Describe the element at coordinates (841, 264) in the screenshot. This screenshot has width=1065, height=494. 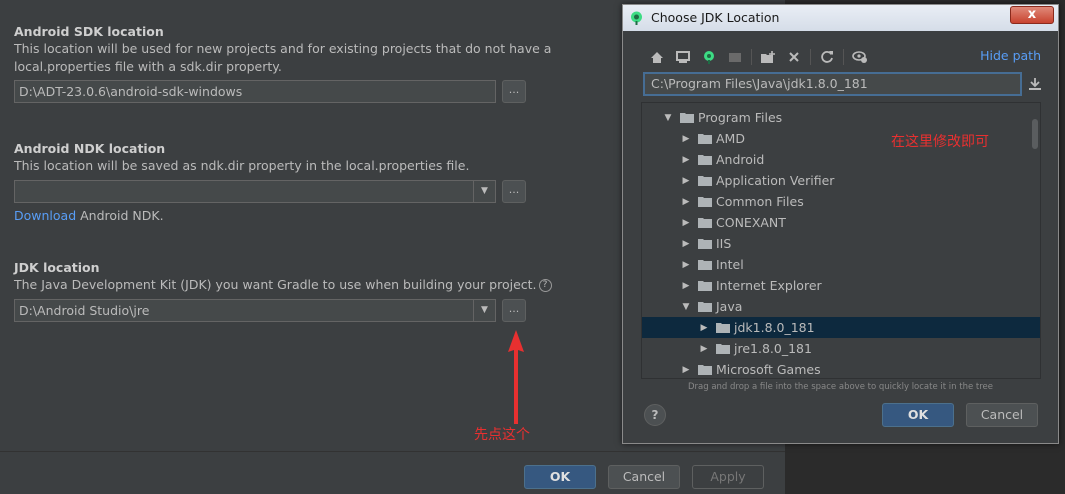
I see `tree-item: ▶ Intel` at that location.